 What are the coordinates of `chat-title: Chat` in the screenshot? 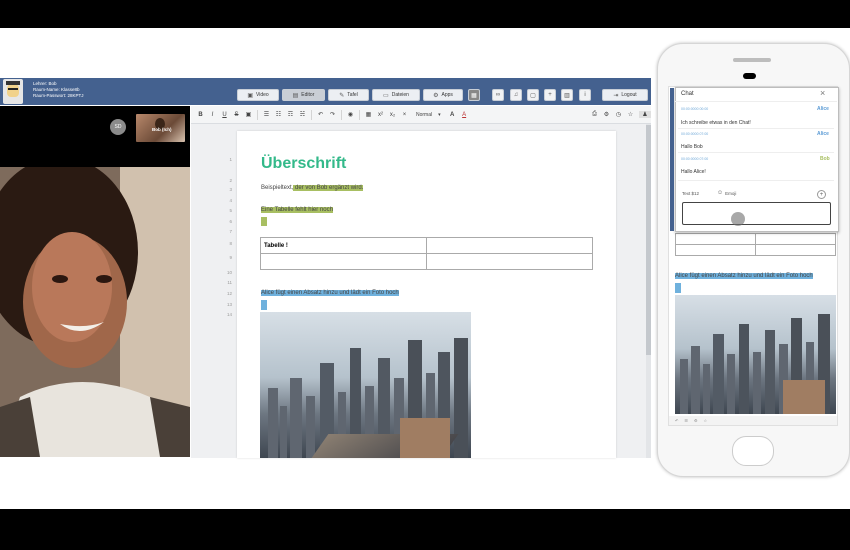 It's located at (687, 94).